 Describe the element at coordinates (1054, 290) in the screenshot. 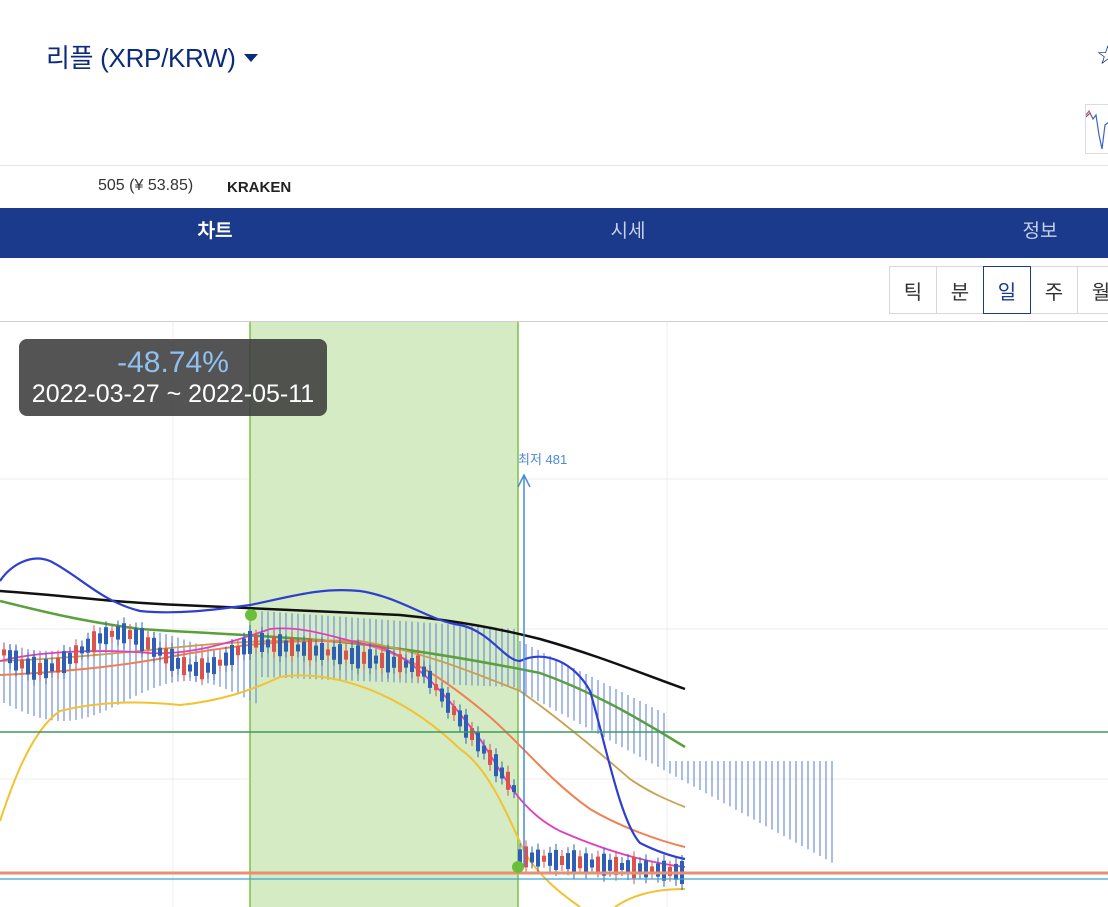

I see `period-week-button: 주` at that location.